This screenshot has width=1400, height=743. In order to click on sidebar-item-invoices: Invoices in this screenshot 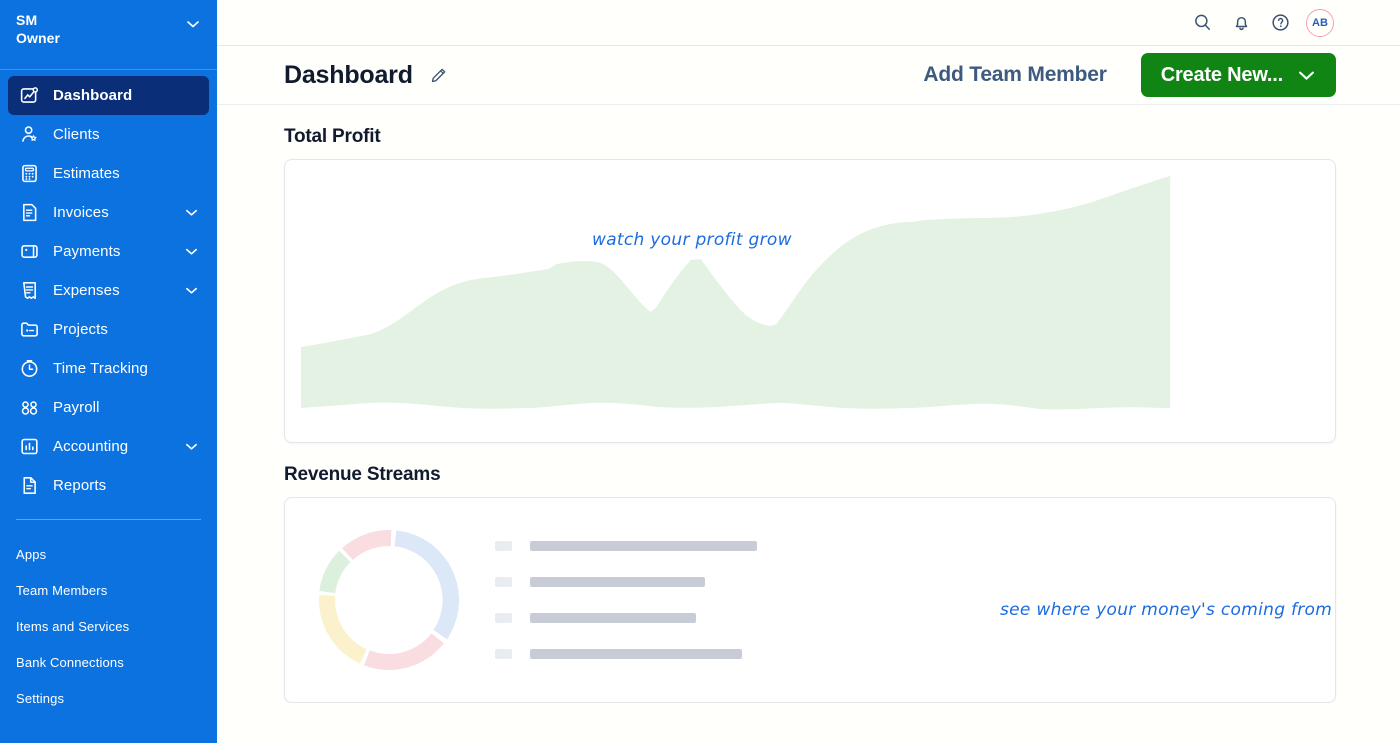, I will do `click(108, 212)`.